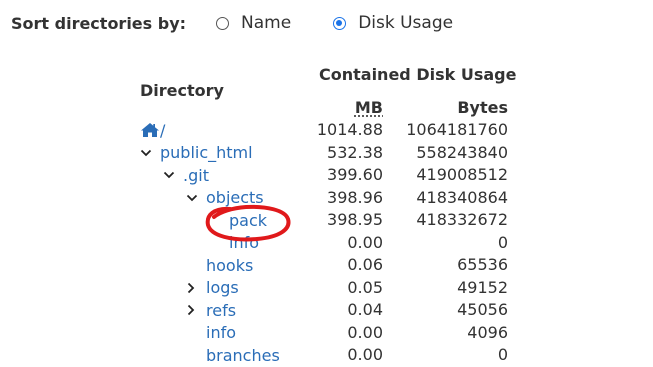  I want to click on directory-cell: logs, so click(212, 288).